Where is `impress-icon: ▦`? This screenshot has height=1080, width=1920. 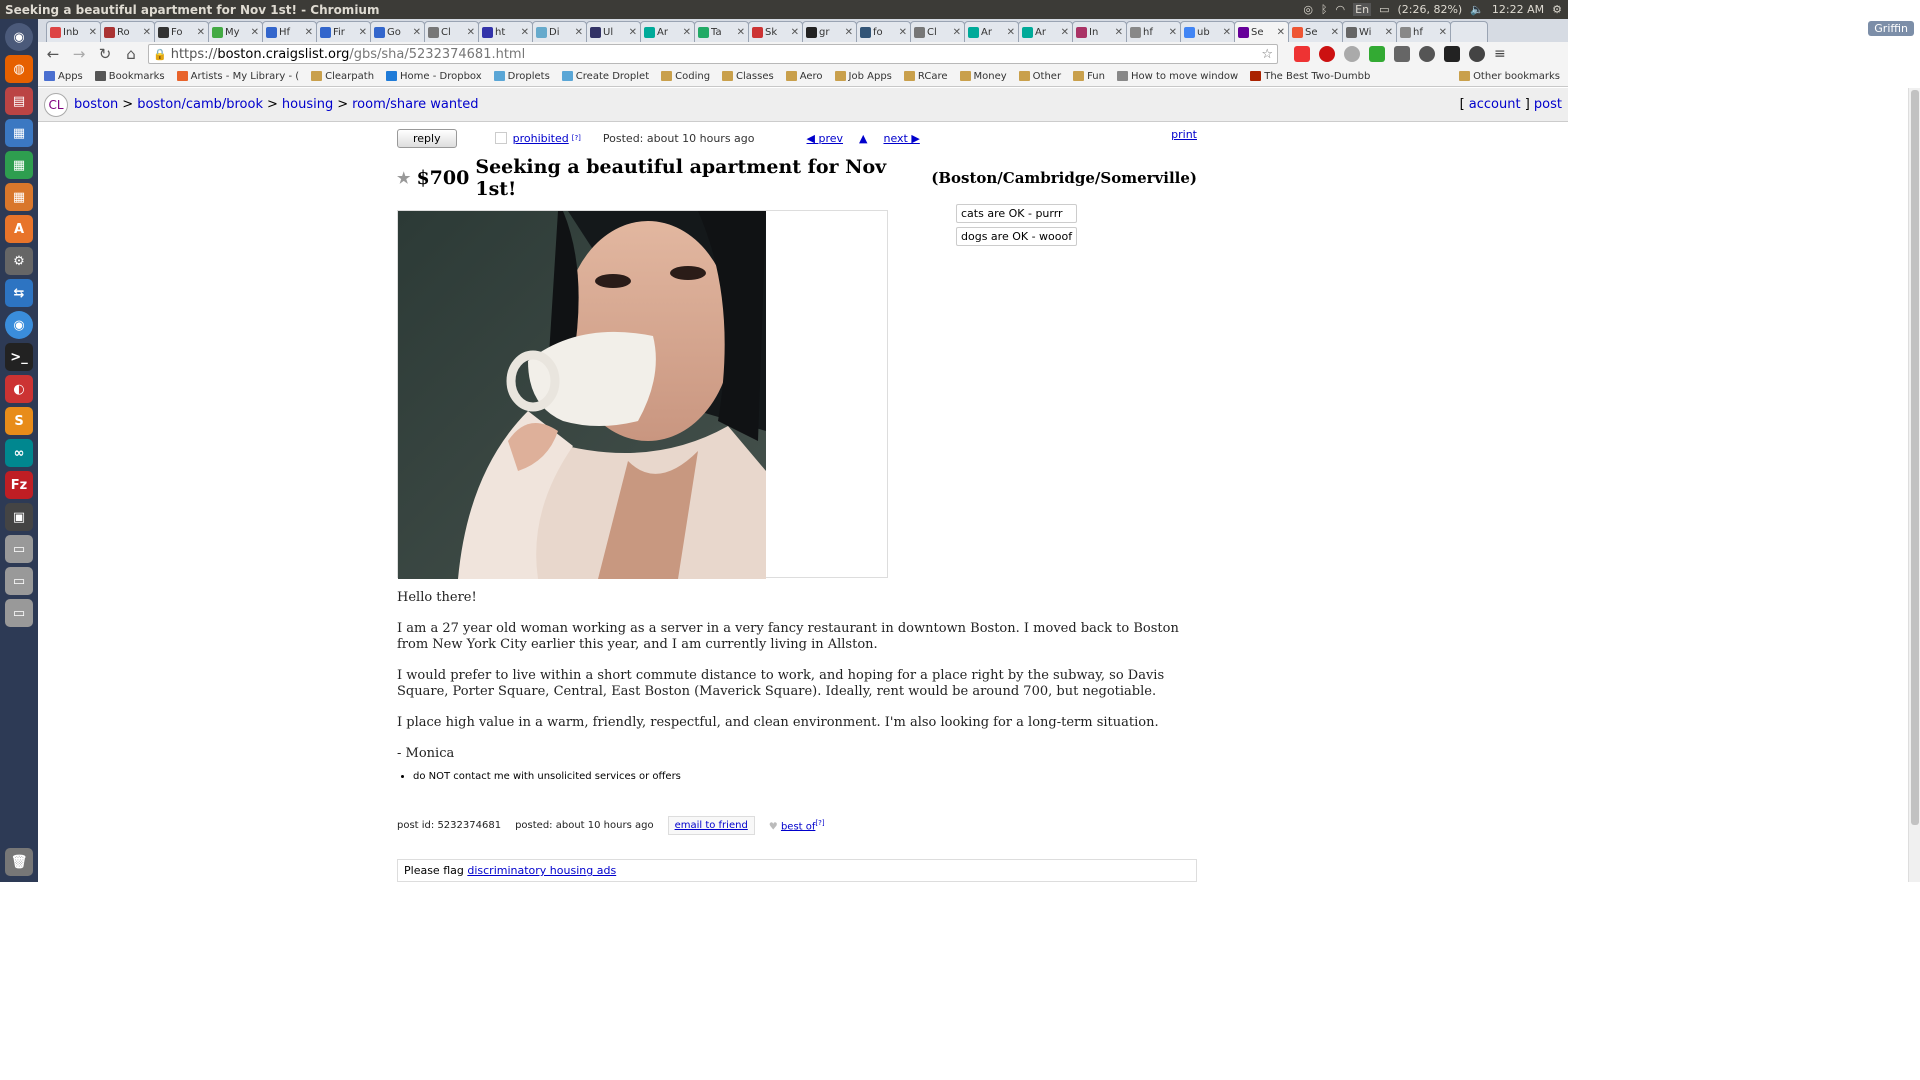
impress-icon: ▦ is located at coordinates (19, 197).